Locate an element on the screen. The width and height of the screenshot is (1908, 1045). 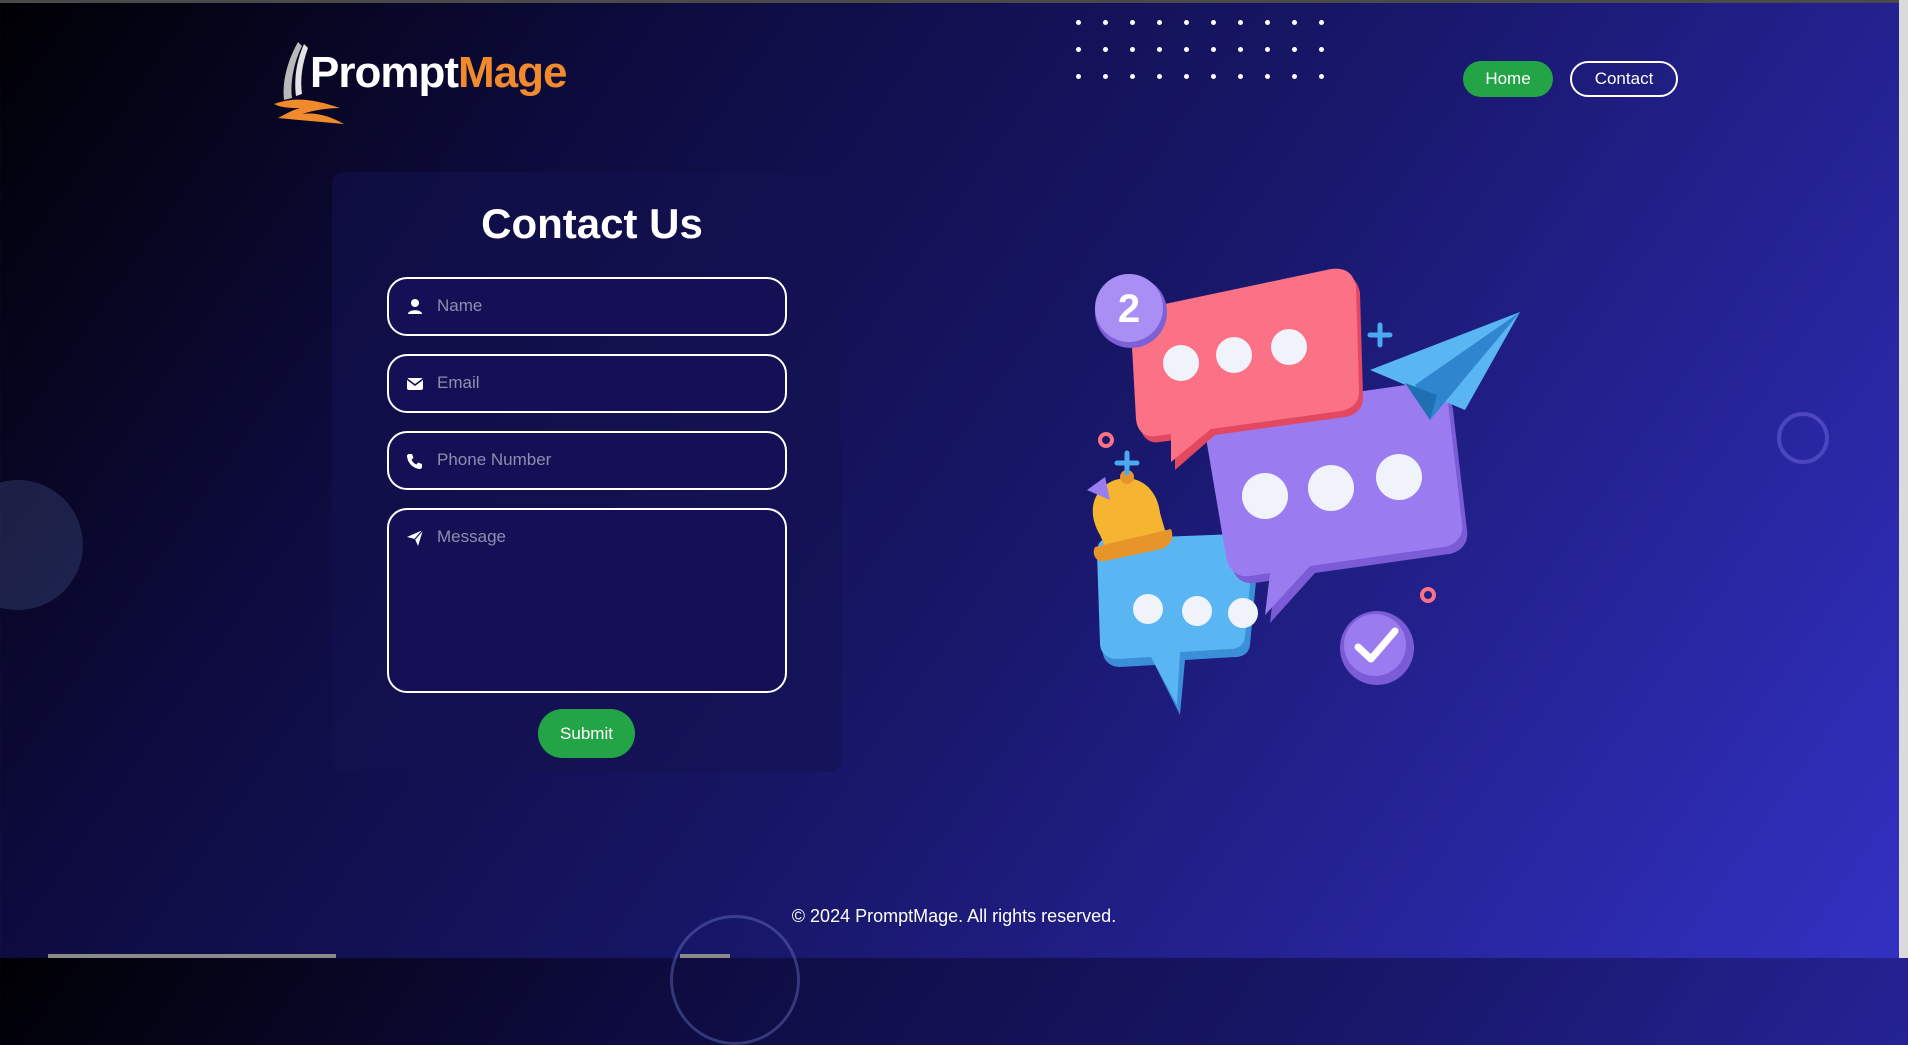
logo-text-prompt: Prompt is located at coordinates (384, 72).